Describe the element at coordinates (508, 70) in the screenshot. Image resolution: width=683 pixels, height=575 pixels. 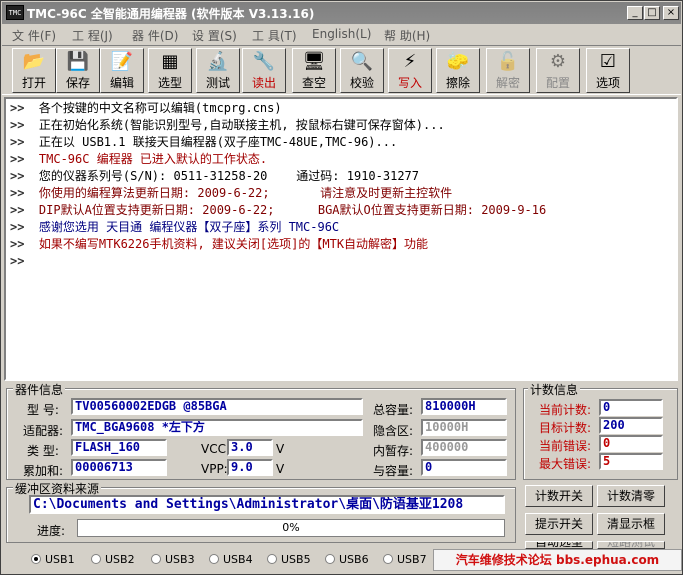
I see `toolbar-decrypt-button: 🔓 解密` at that location.